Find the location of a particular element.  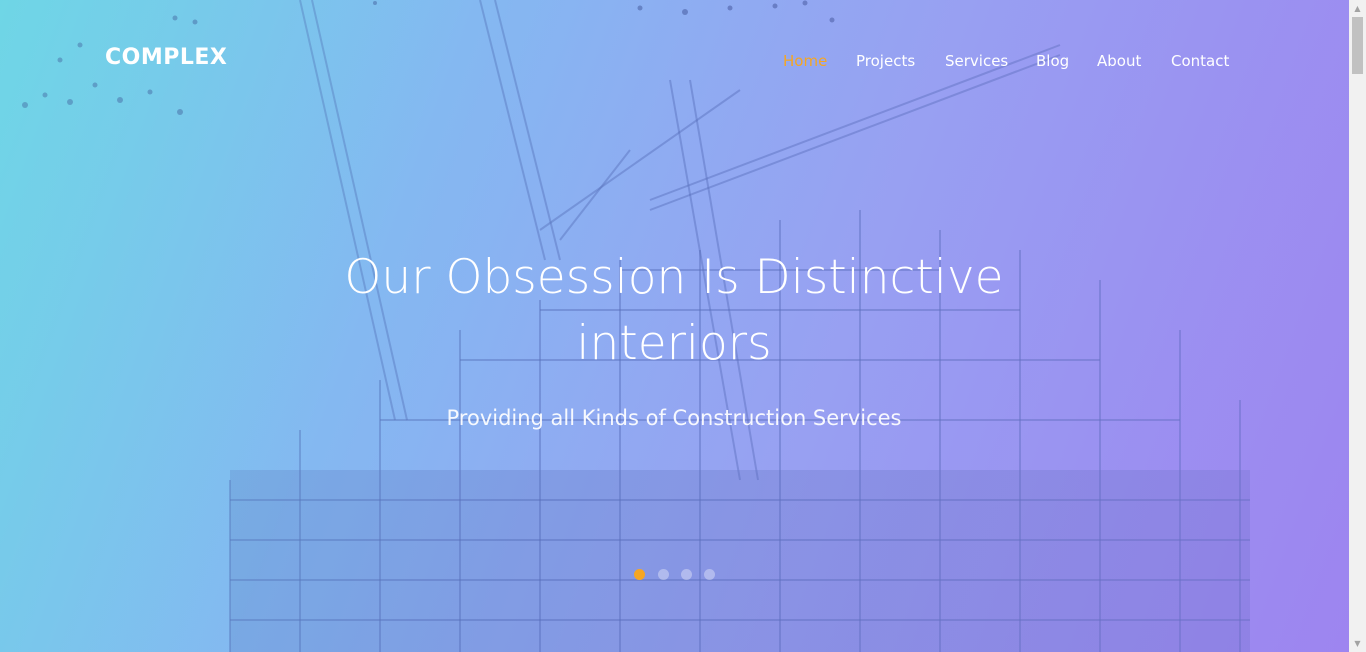

scroll-up-icon: ▲ is located at coordinates (1357, 8).